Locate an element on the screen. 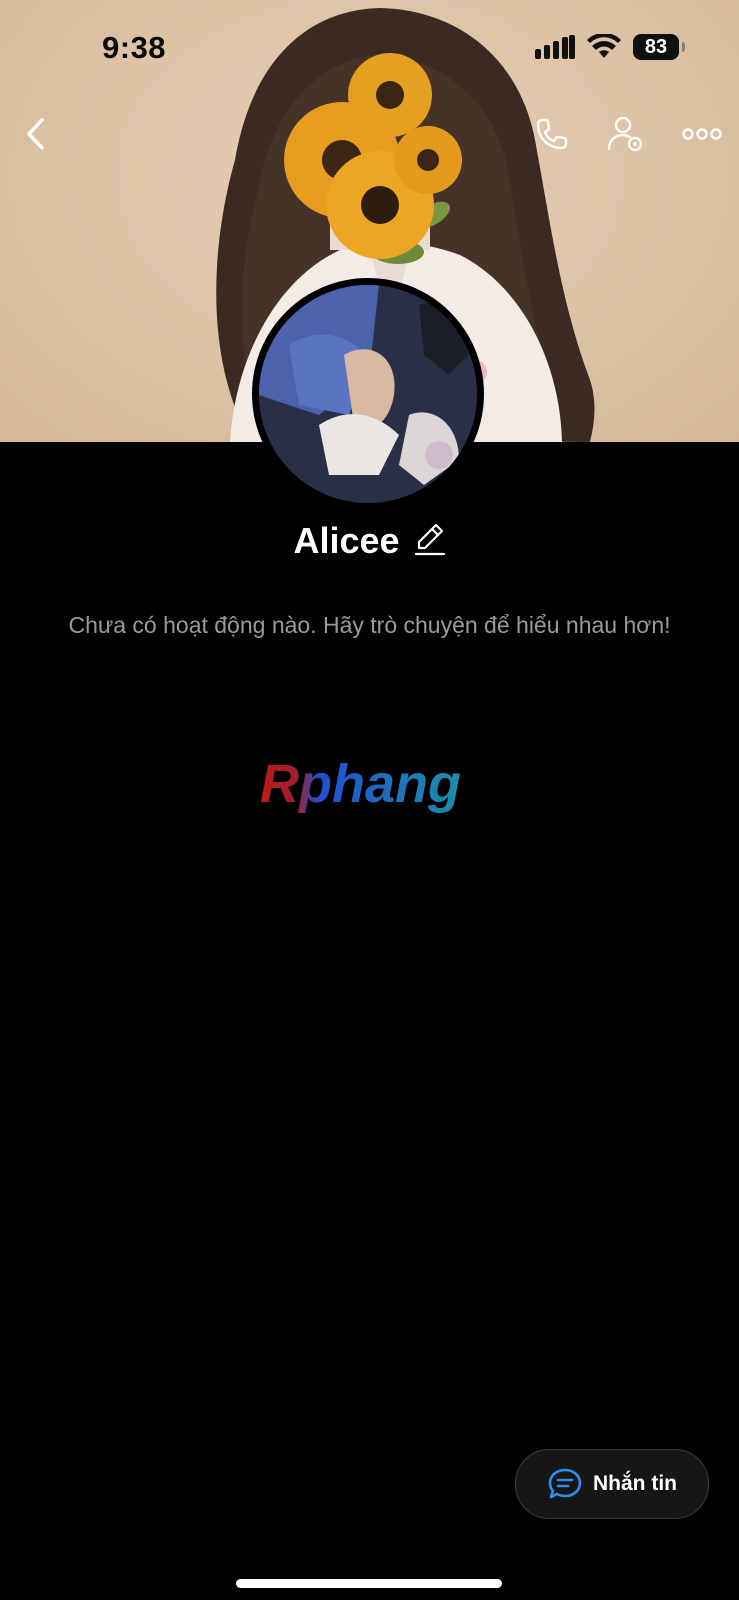 Image resolution: width=739 pixels, height=1600 pixels. home-indicator is located at coordinates (369, 1583).